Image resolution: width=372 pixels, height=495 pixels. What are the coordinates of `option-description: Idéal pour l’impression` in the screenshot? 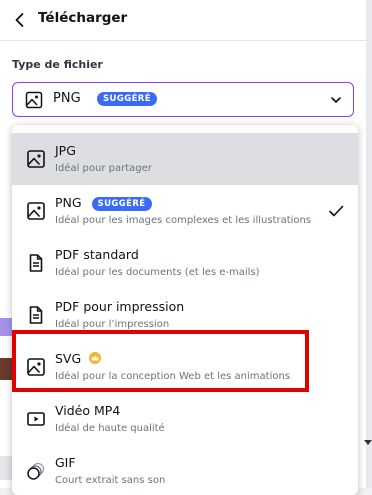 It's located at (112, 324).